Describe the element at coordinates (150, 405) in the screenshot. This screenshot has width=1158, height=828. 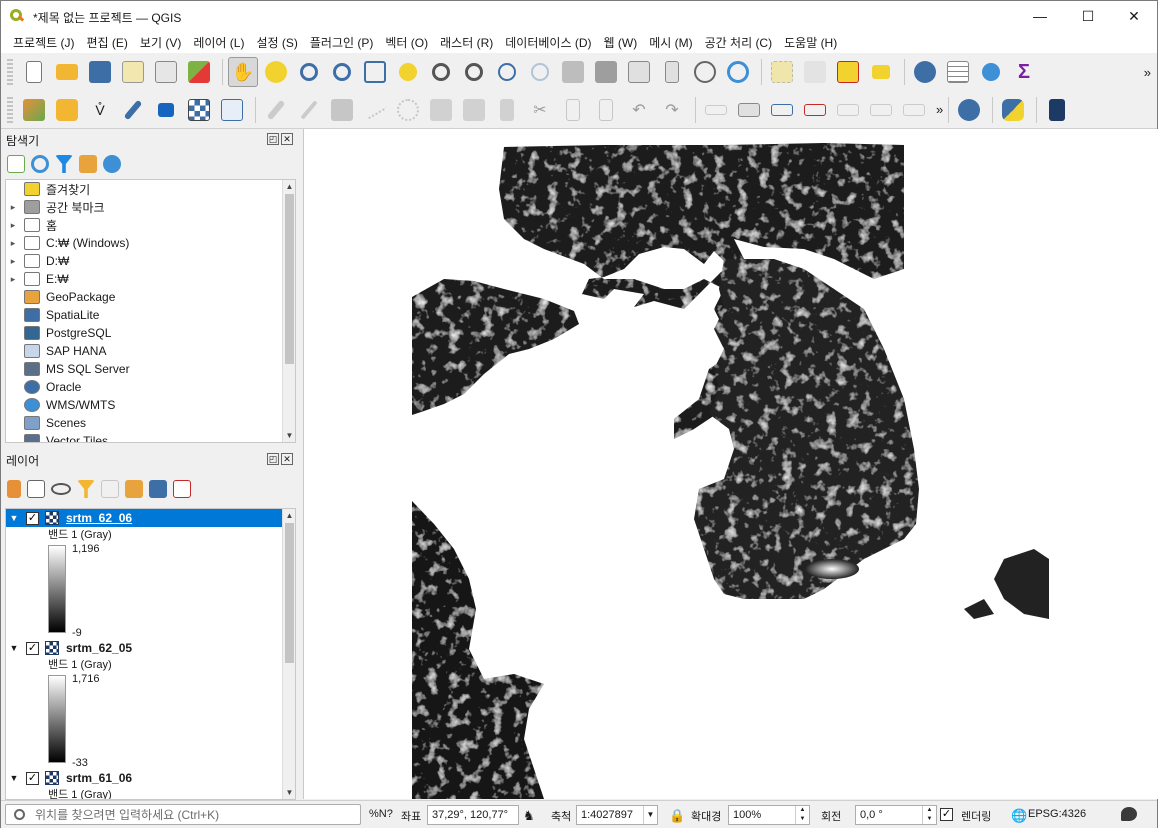
I see `browser-item: WMS/WMTS` at that location.